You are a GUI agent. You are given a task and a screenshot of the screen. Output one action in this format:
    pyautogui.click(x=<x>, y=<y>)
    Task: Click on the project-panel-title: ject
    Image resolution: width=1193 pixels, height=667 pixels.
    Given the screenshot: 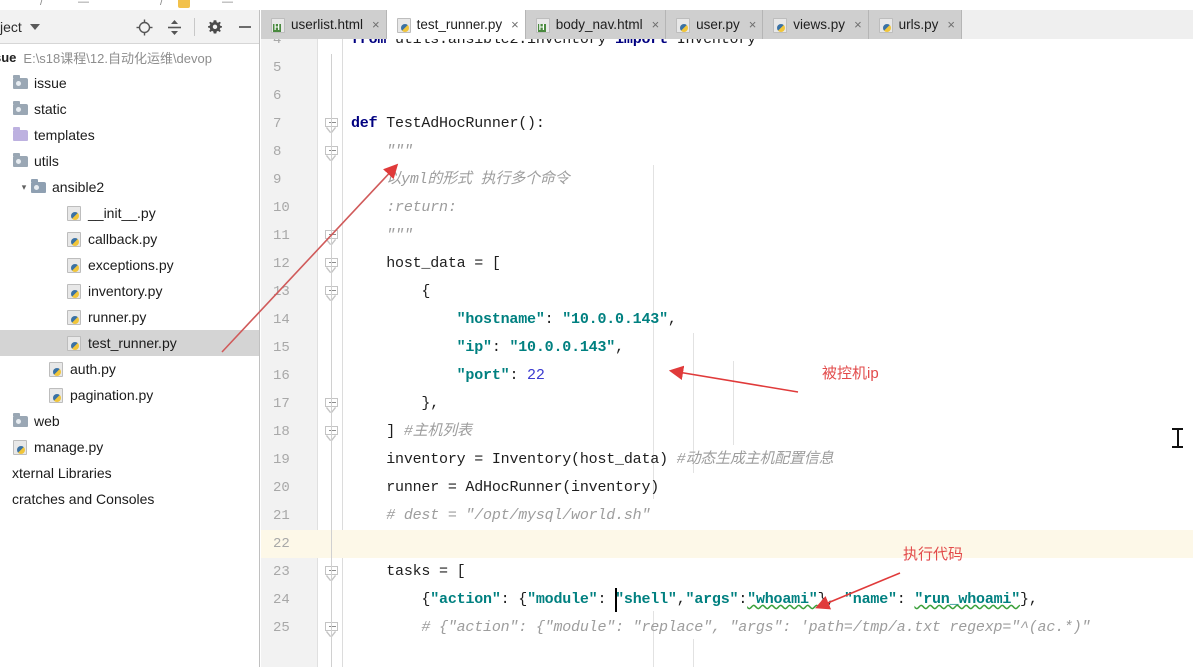 What is the action you would take?
    pyautogui.click(x=11, y=27)
    